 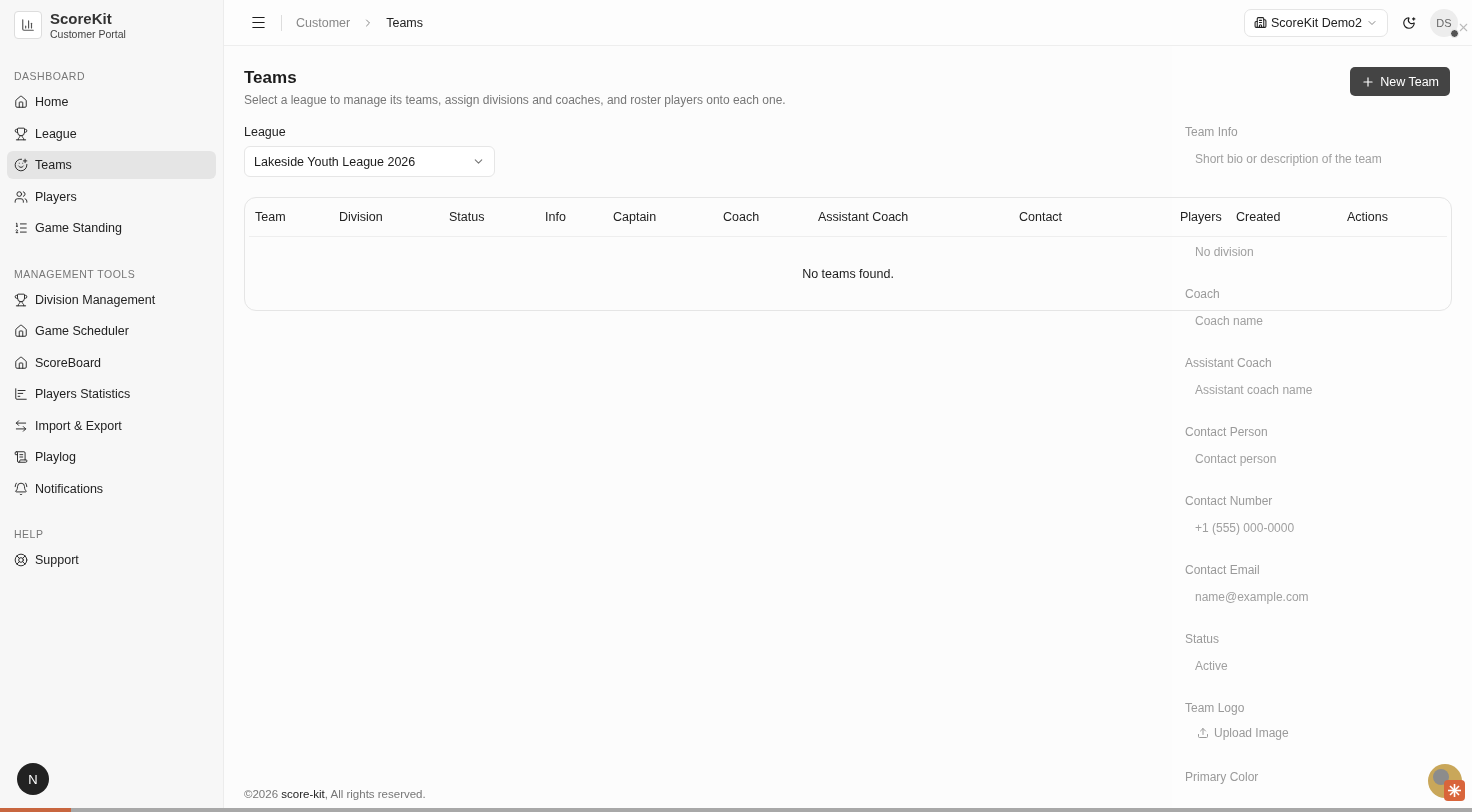 I want to click on league-select: Lakeside Youth League 2026, so click(x=369, y=161).